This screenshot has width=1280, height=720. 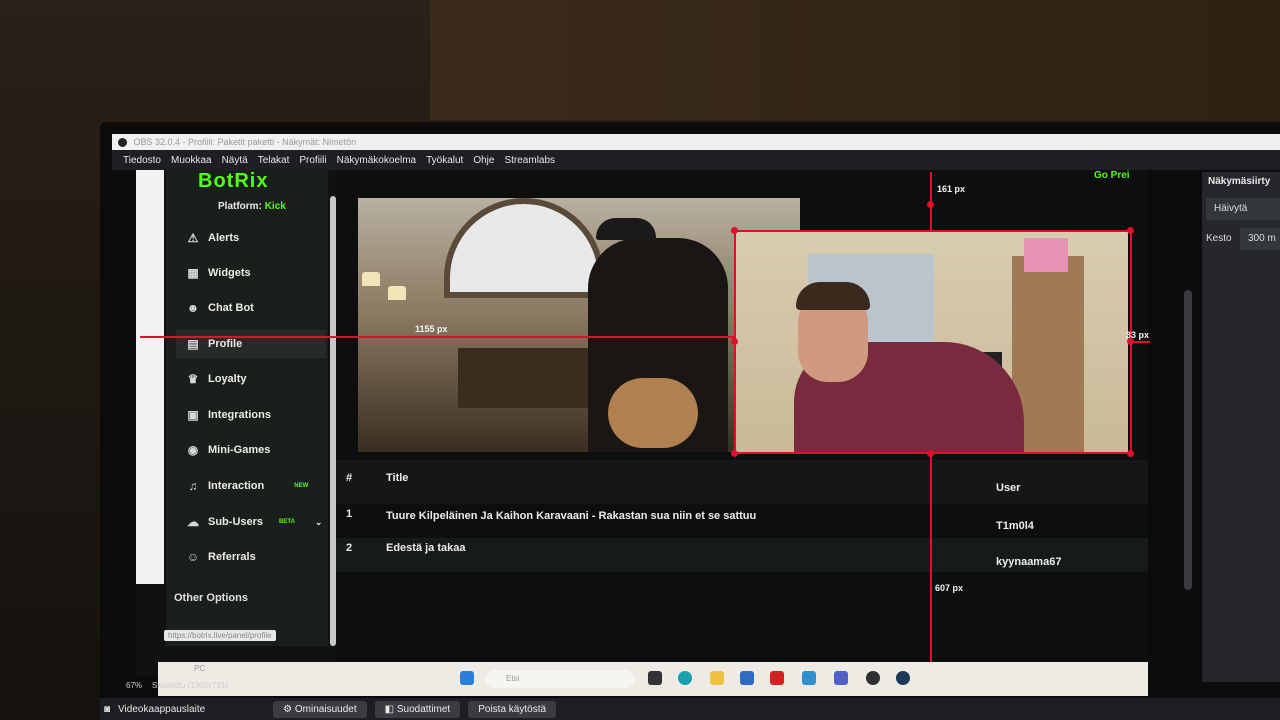 I want to click on edge-icon, so click(x=685, y=678).